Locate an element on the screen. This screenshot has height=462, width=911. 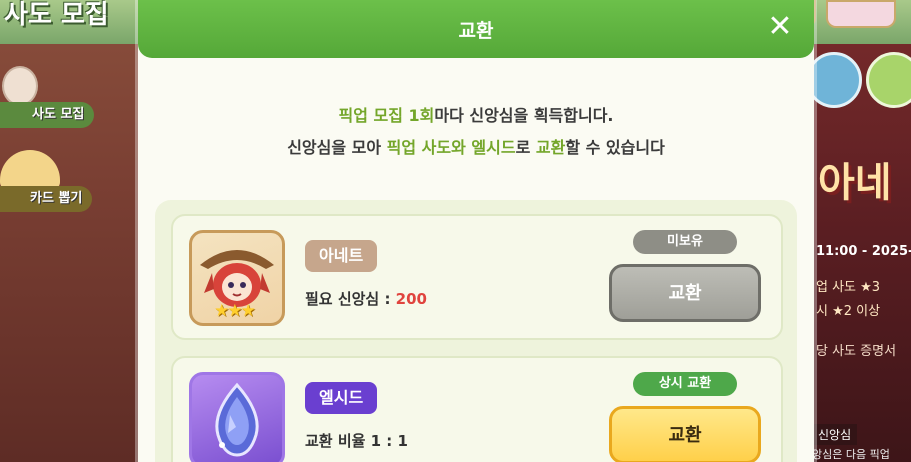
intro-highlight: 교환 is located at coordinates (550, 147).